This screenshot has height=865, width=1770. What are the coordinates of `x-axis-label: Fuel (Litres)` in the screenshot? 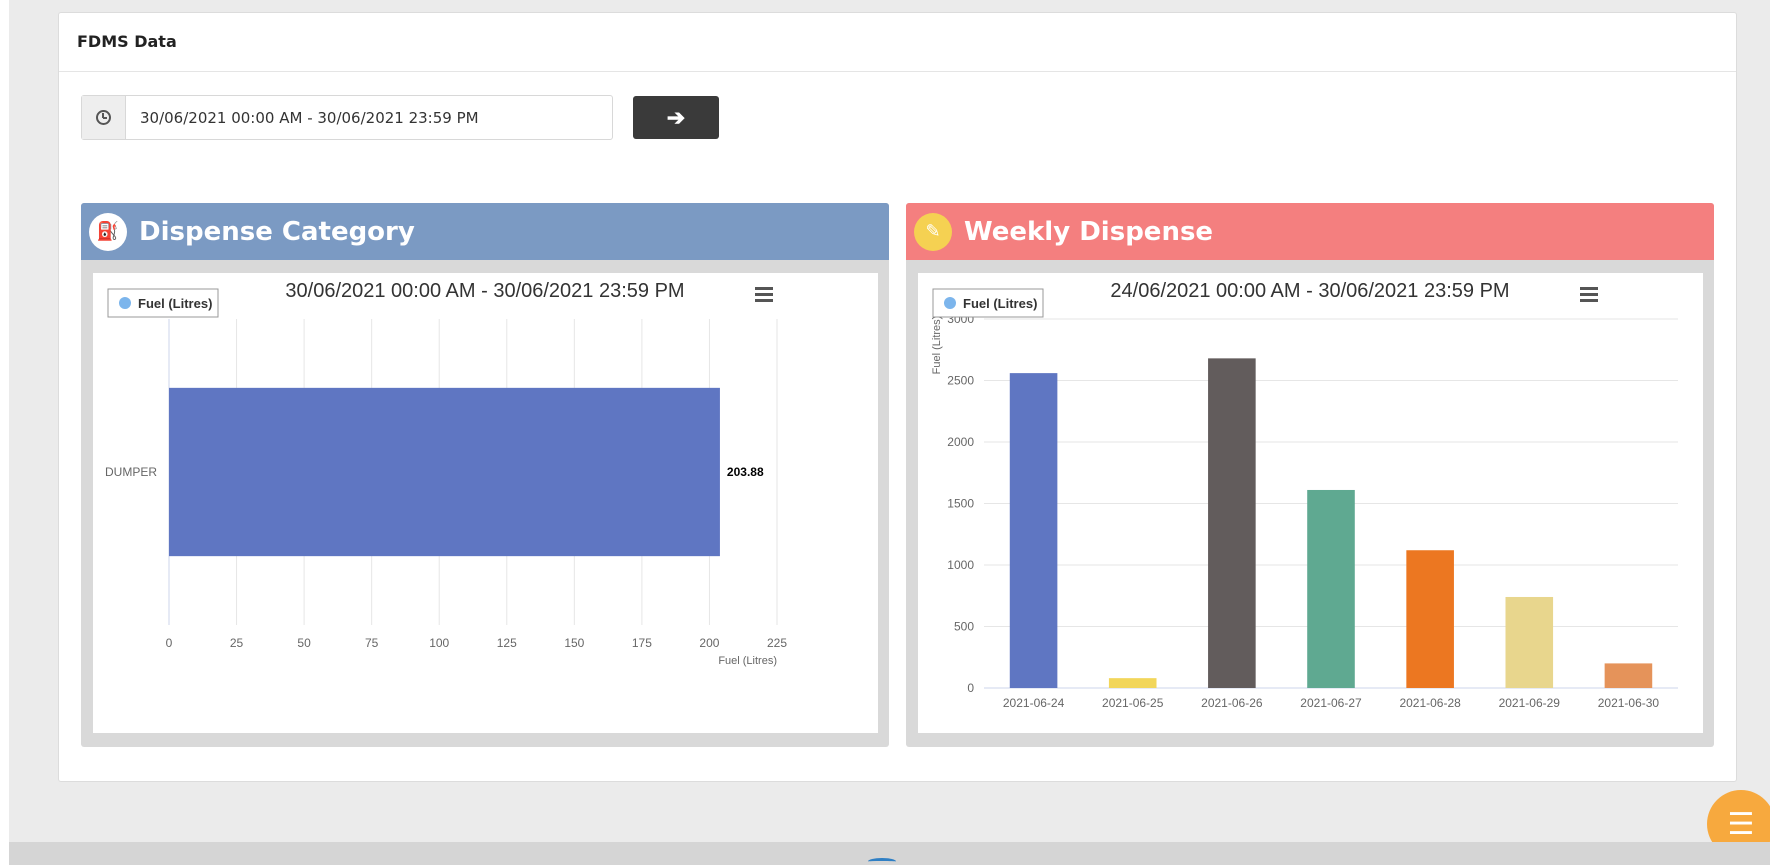 It's located at (747, 661).